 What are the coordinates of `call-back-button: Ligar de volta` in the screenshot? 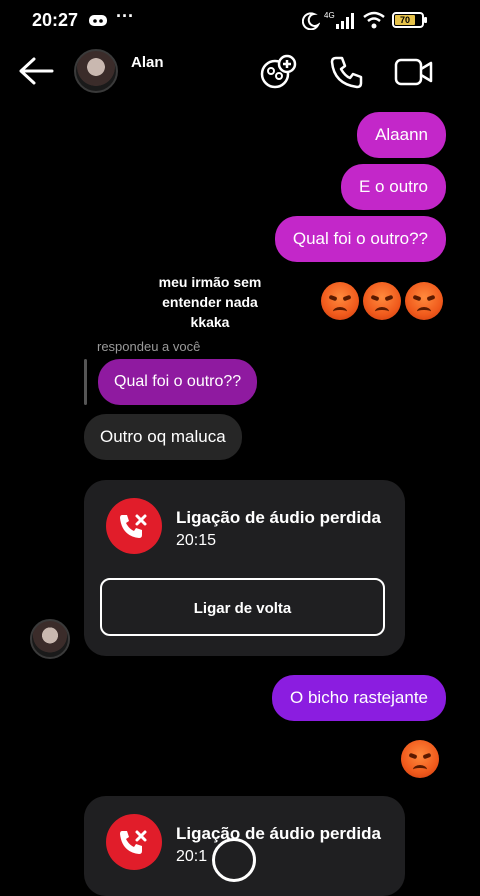 It's located at (242, 607).